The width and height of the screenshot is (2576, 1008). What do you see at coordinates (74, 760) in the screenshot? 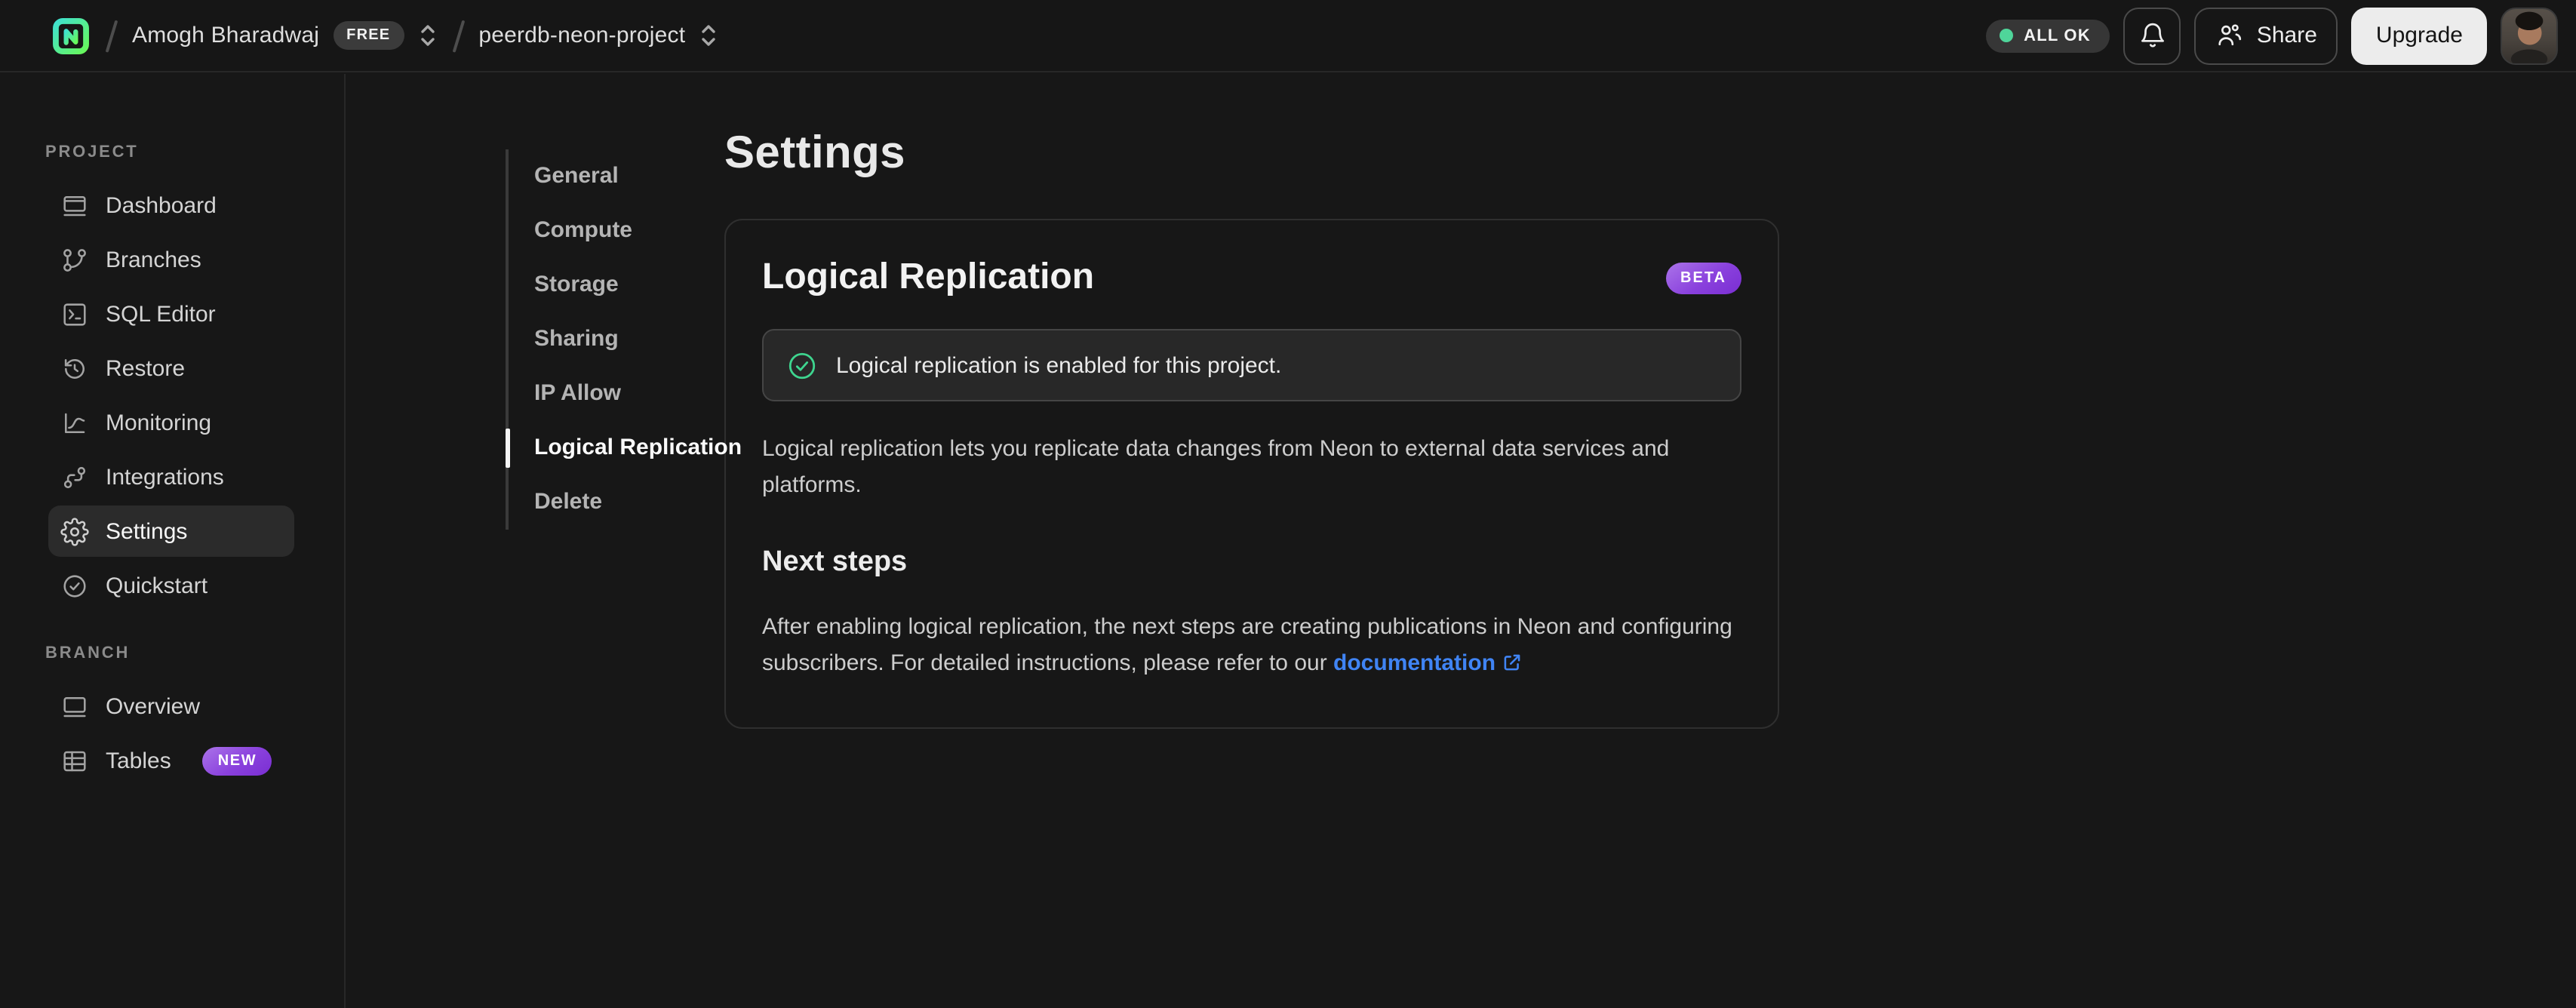
I see `table-grid-icon` at bounding box center [74, 760].